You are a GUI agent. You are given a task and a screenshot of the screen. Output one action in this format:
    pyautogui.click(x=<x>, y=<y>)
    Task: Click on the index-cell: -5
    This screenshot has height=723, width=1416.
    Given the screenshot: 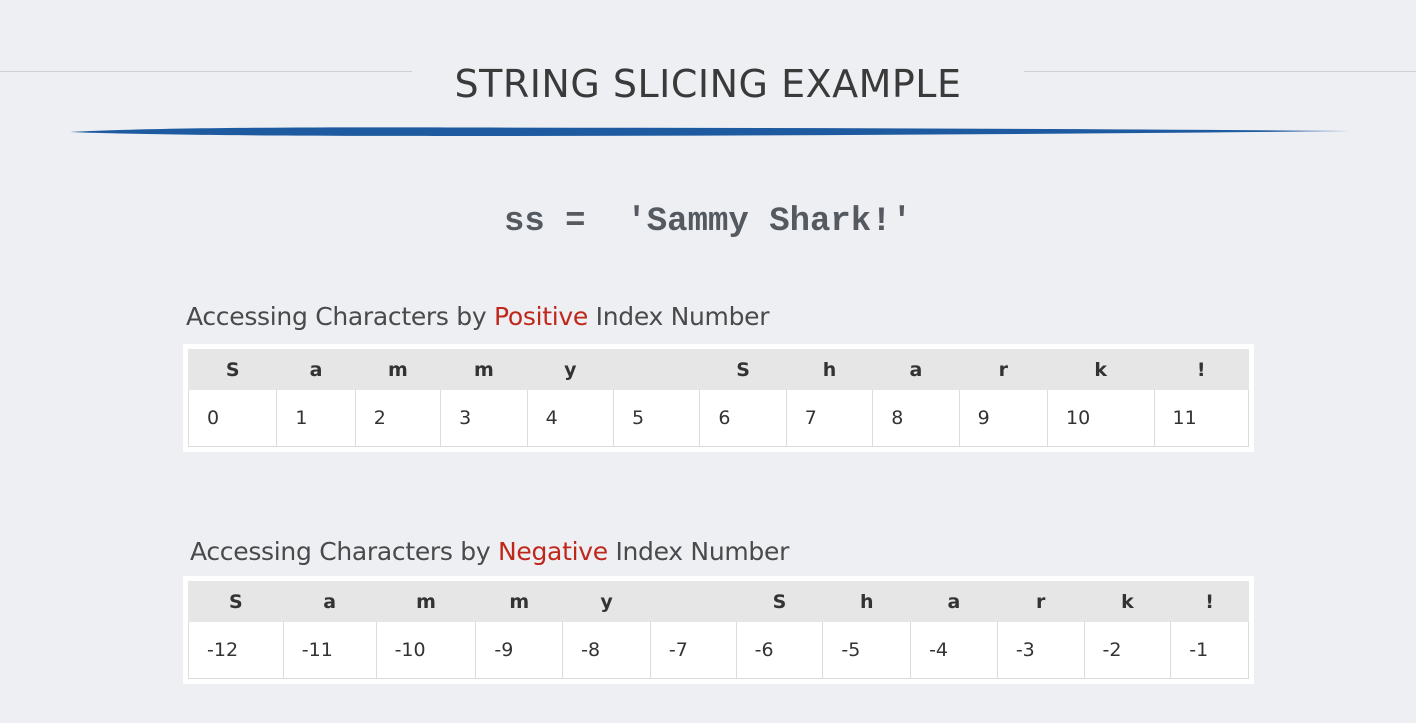 What is the action you would take?
    pyautogui.click(x=867, y=650)
    